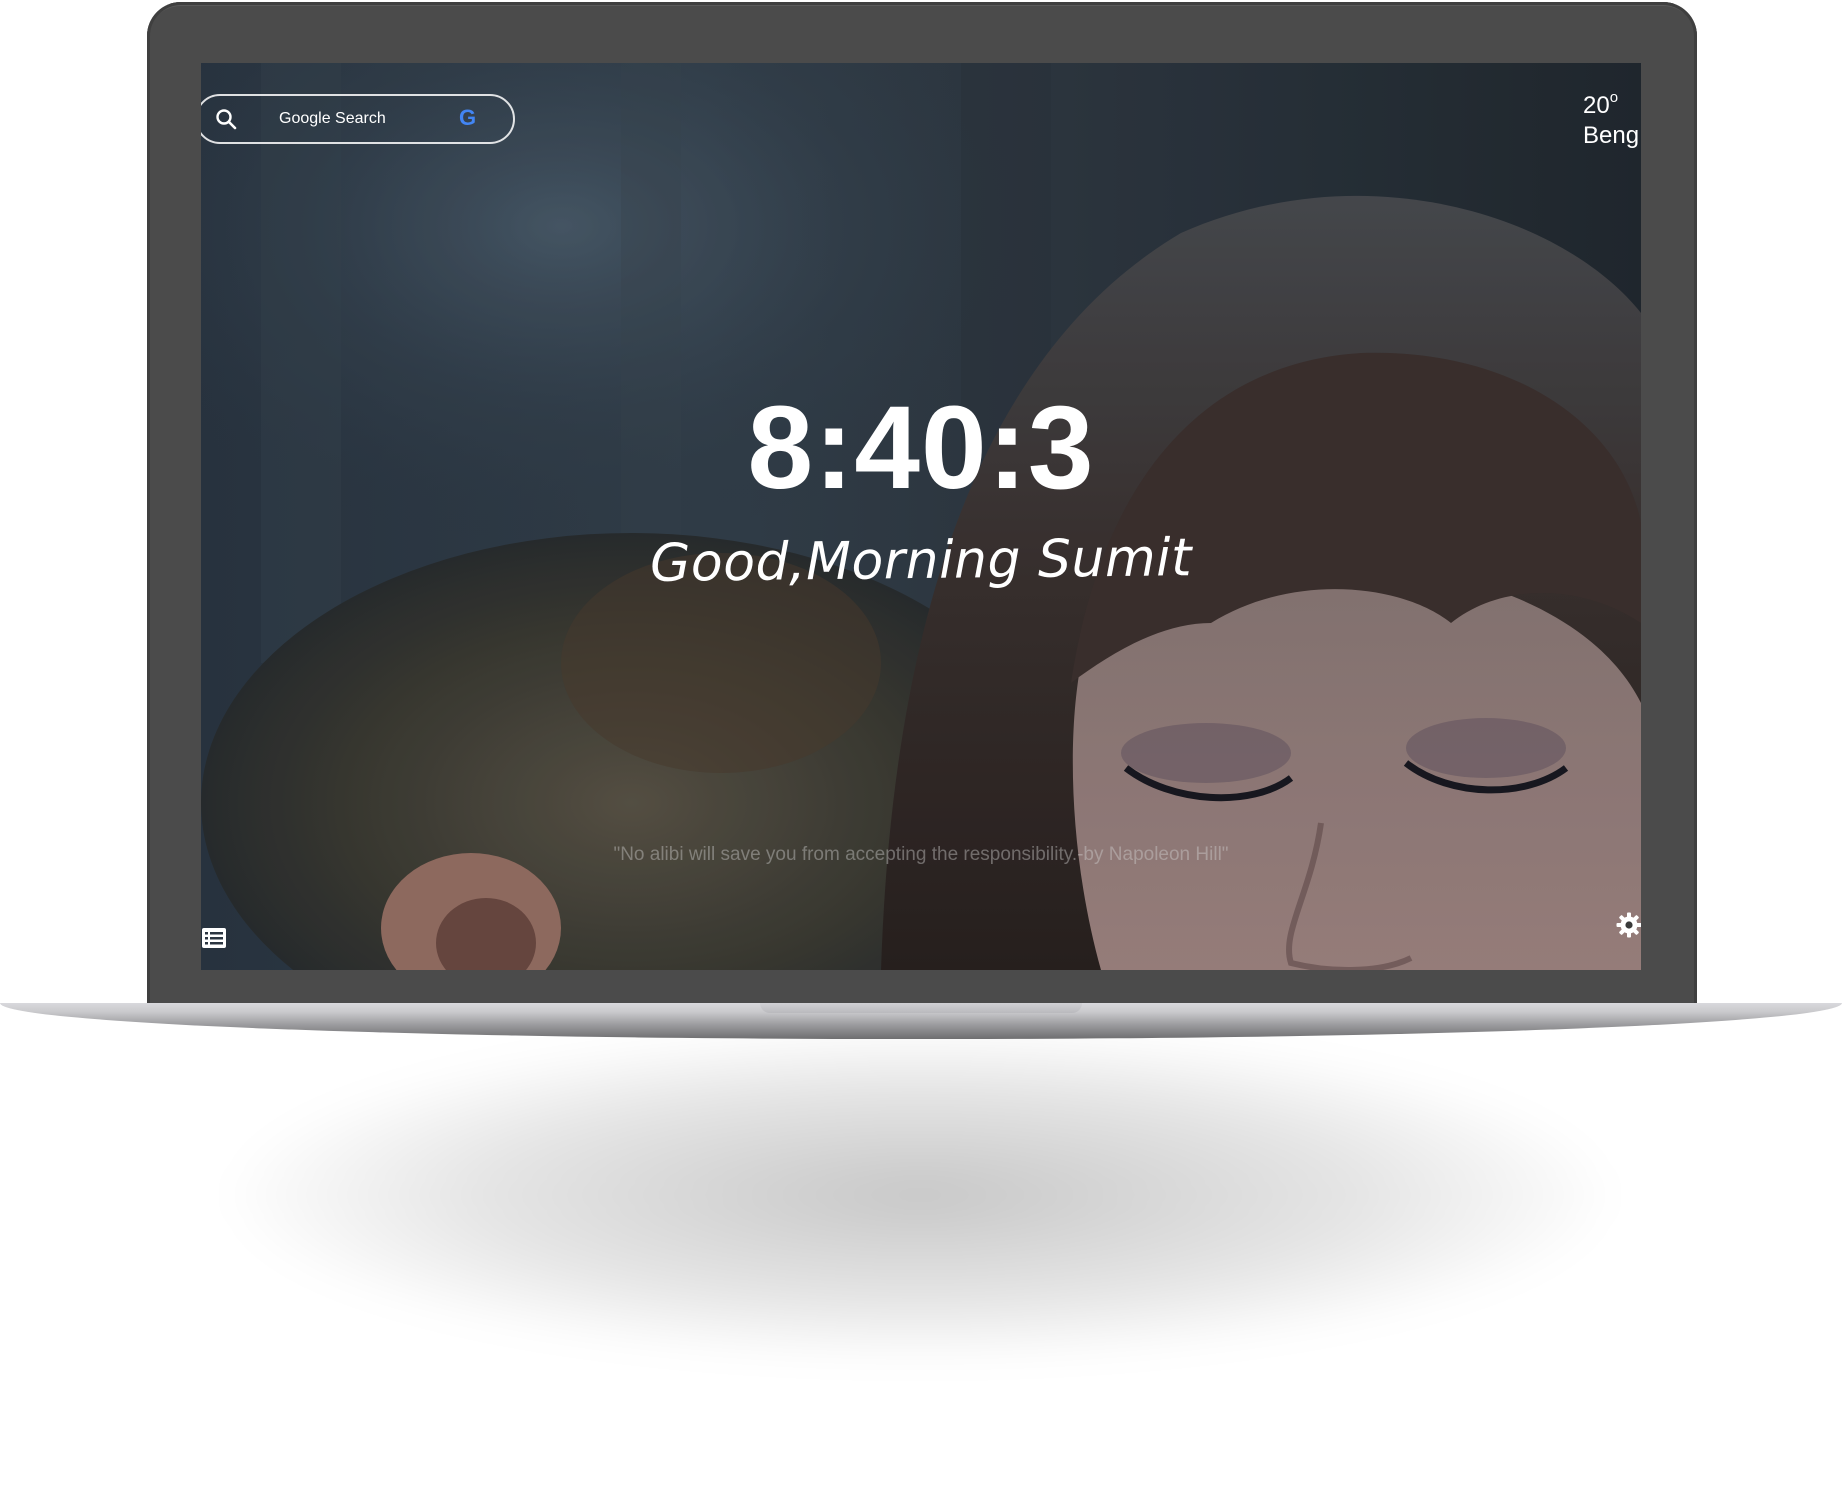 Image resolution: width=1842 pixels, height=1493 pixels. I want to click on google-g-icon: G, so click(467, 118).